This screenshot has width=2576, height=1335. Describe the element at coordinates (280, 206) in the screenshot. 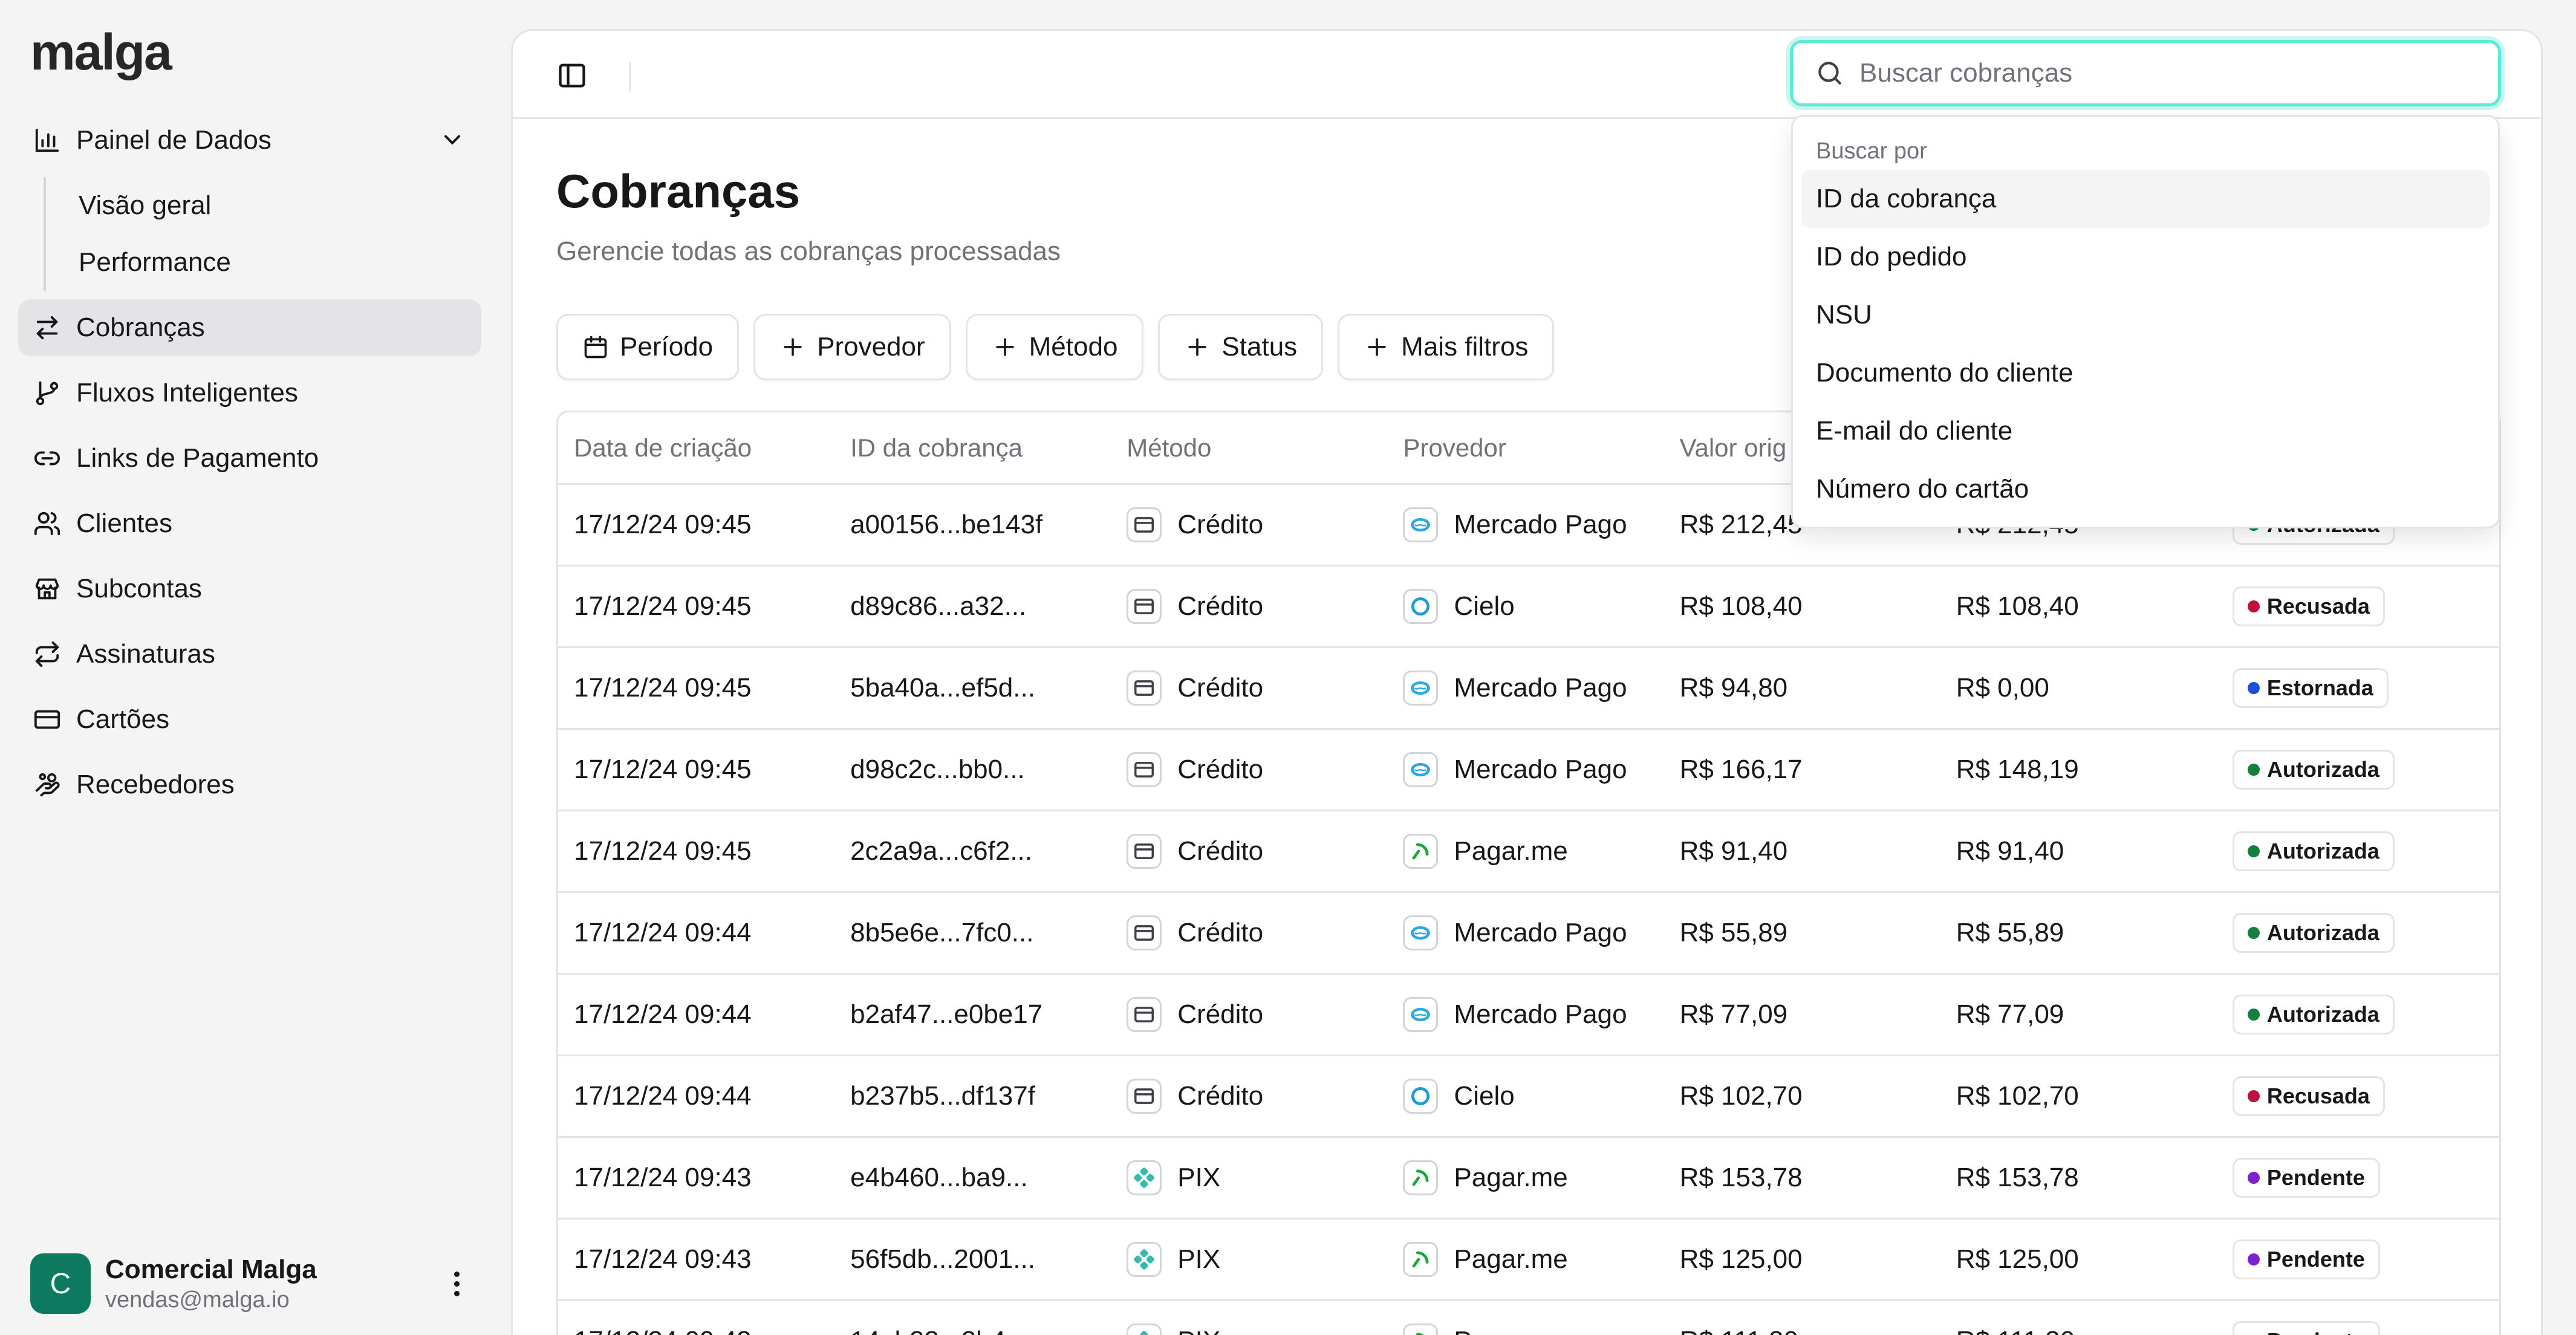

I see `sidebar-subitem-visao-geral: Visão geral` at that location.